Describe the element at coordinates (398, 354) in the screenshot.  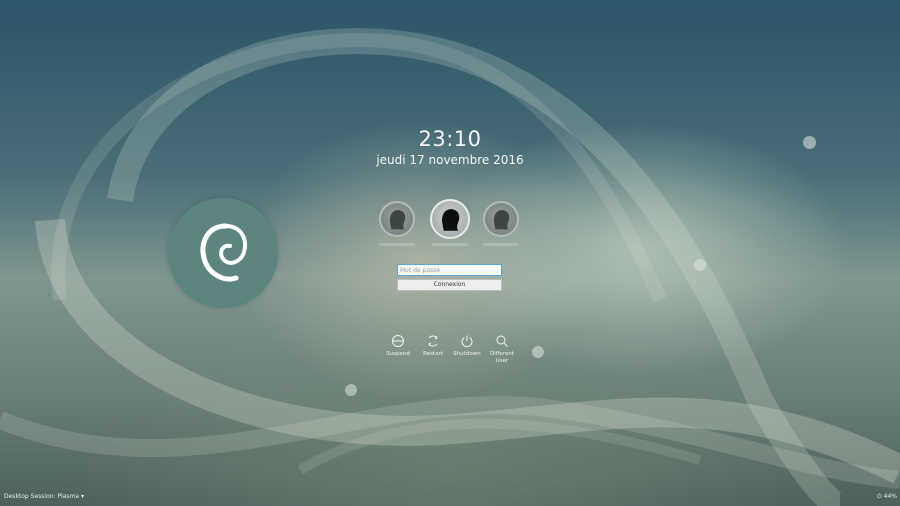
I see `suspend-label: Suspend` at that location.